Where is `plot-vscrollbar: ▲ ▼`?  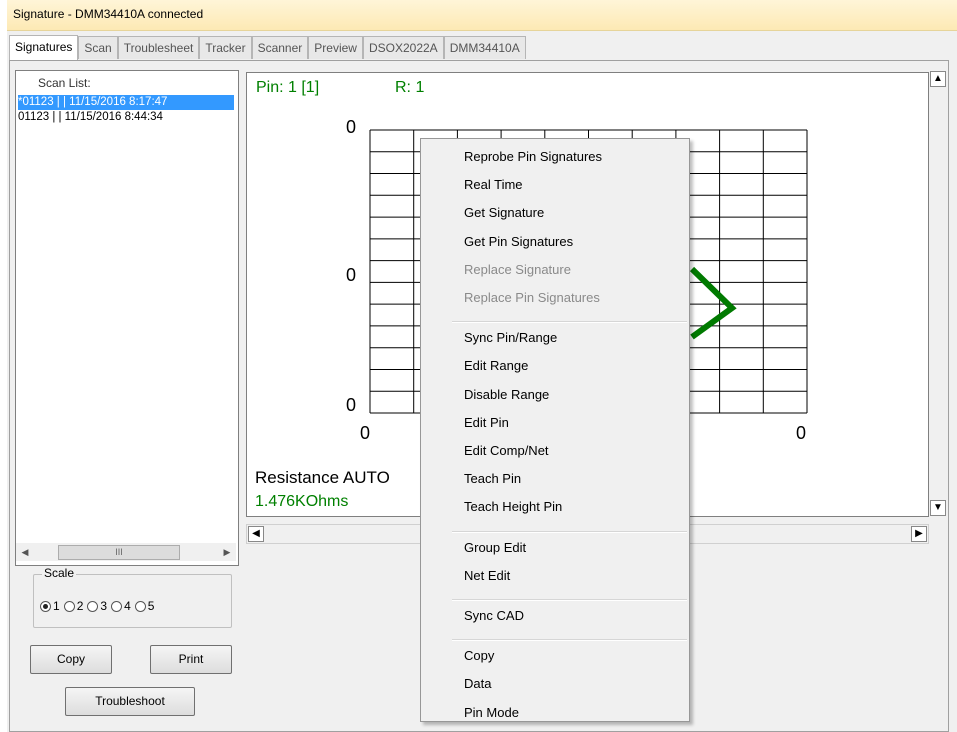 plot-vscrollbar: ▲ ▼ is located at coordinates (938, 294).